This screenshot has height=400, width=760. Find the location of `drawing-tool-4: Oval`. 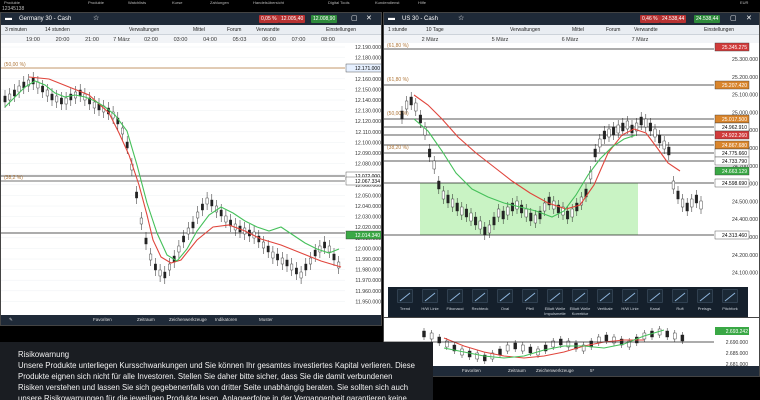

drawing-tool-4: Oval is located at coordinates (505, 302).